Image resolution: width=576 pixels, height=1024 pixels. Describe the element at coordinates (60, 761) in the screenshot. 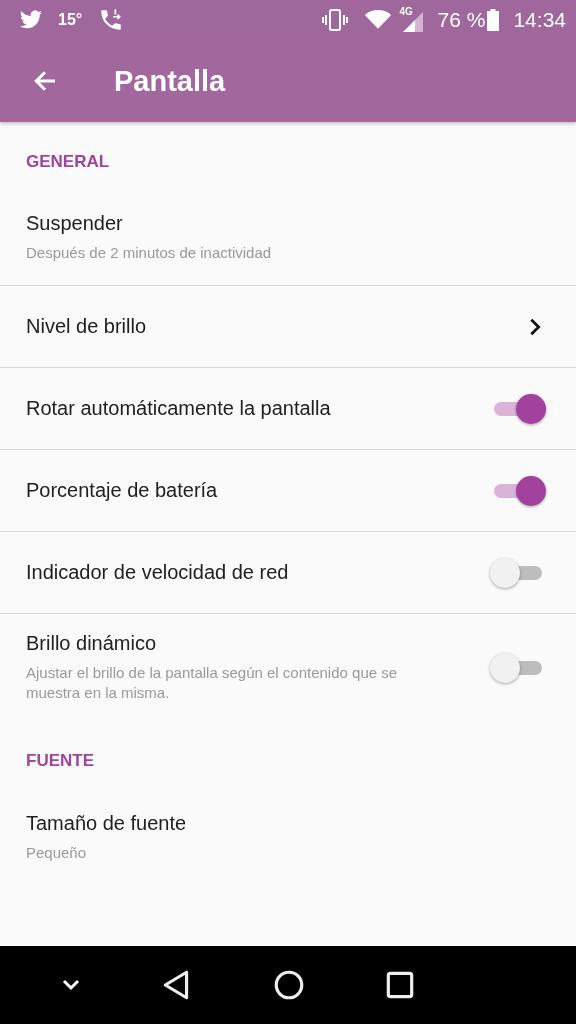

I see `section-header: FUENTE` at that location.